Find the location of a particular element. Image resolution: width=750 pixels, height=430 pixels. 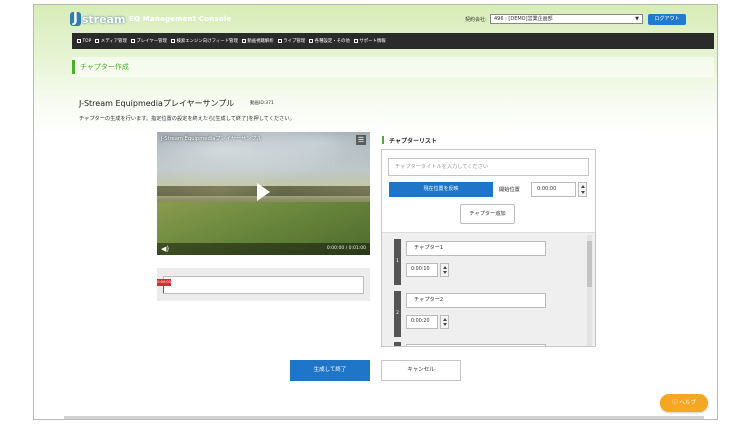

nav-item-label: 各種設定・その他 is located at coordinates (332, 41).